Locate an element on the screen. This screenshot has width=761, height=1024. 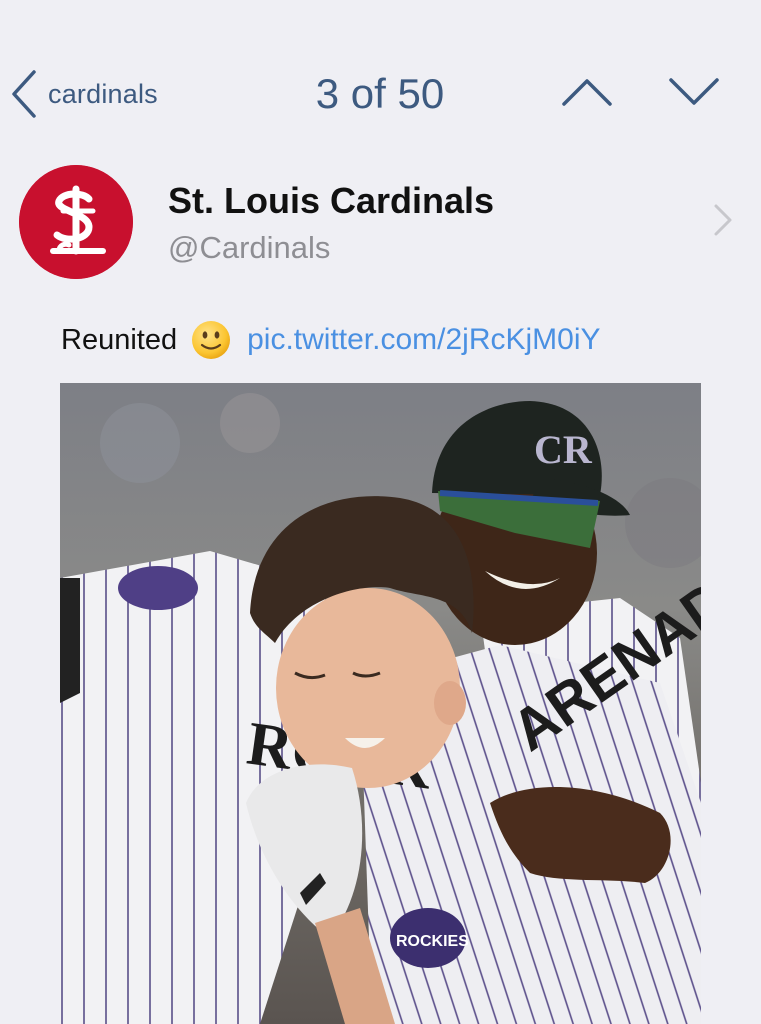
back-button: cardinals is located at coordinates (84, 94).